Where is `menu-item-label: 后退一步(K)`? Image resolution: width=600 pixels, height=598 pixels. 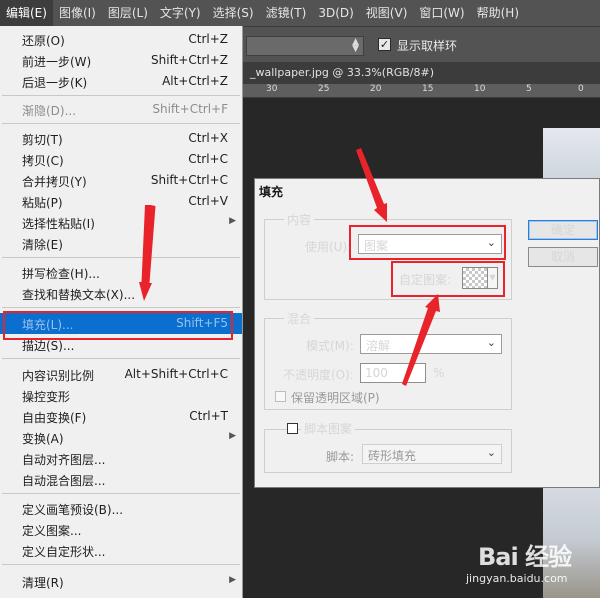
menu-item-label: 后退一步(K) is located at coordinates (55, 83).